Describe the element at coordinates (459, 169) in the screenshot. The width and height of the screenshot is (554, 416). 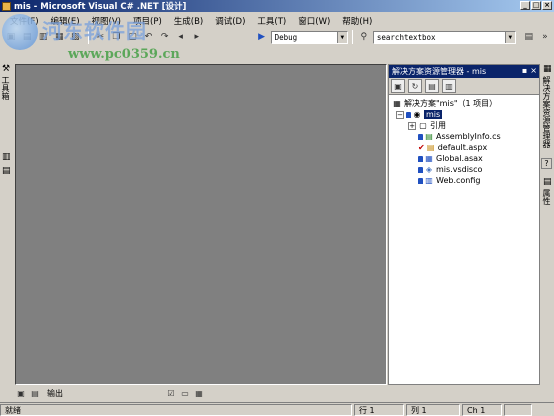
I see `tree-item-label: mis.vsdisco` at that location.